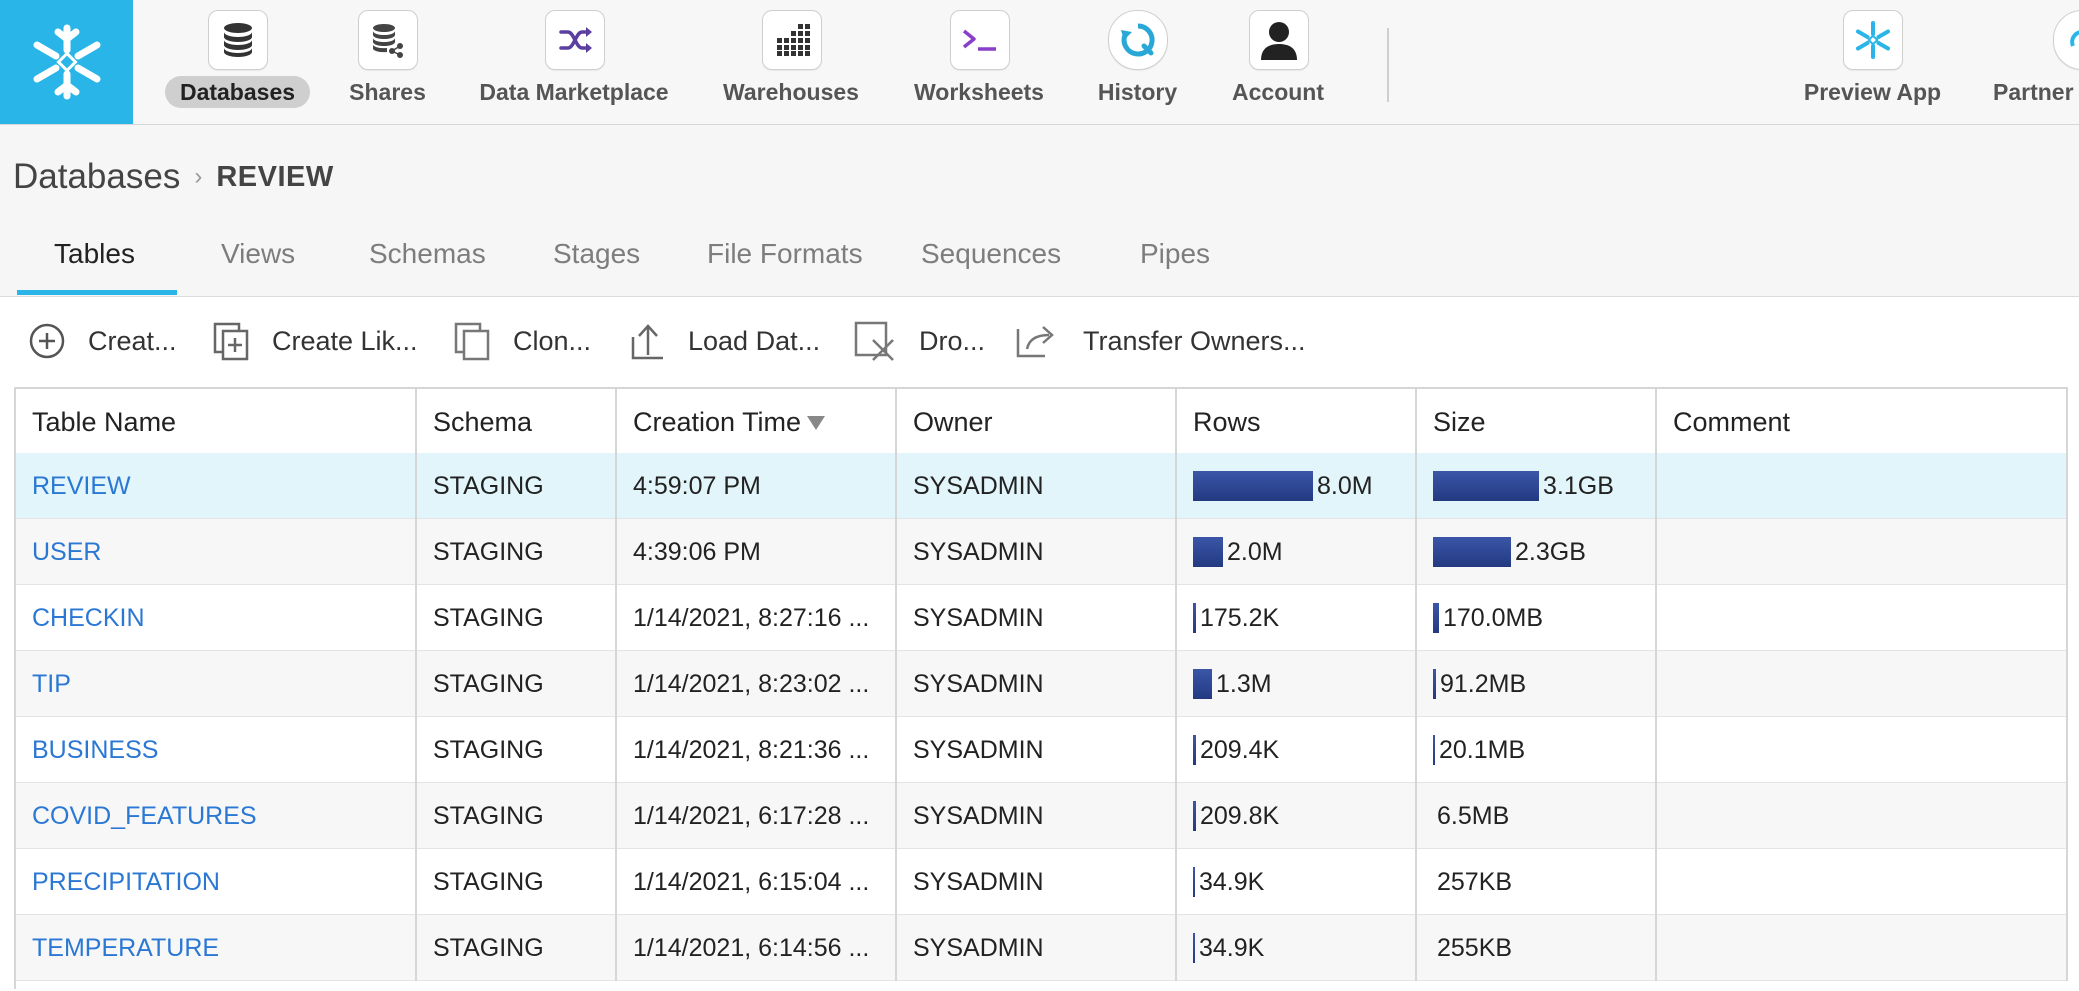 The image size is (2079, 991). Describe the element at coordinates (258, 267) in the screenshot. I see `tab-views: Views` at that location.